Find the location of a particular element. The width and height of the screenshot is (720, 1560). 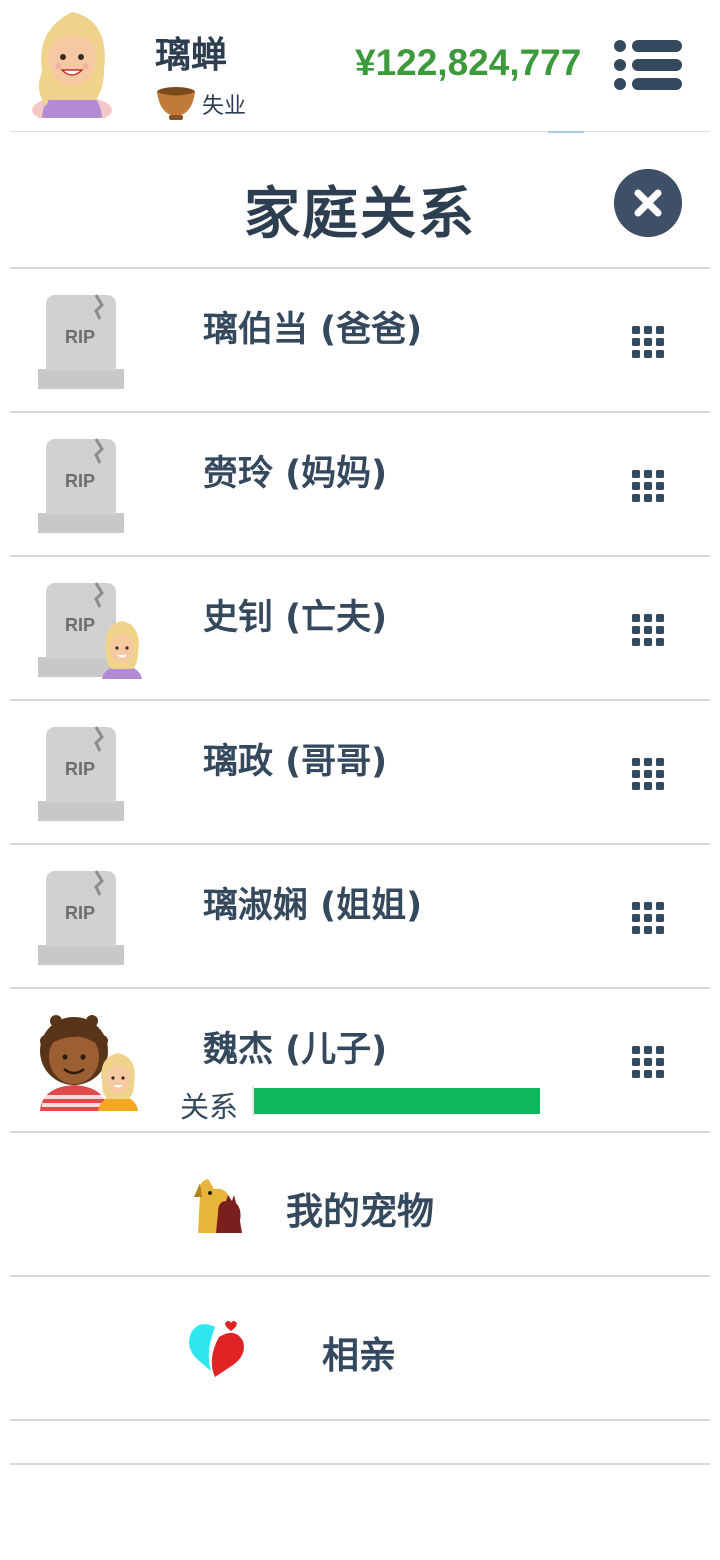

member-name: 史钊 (亡夫) is located at coordinates (295, 618).